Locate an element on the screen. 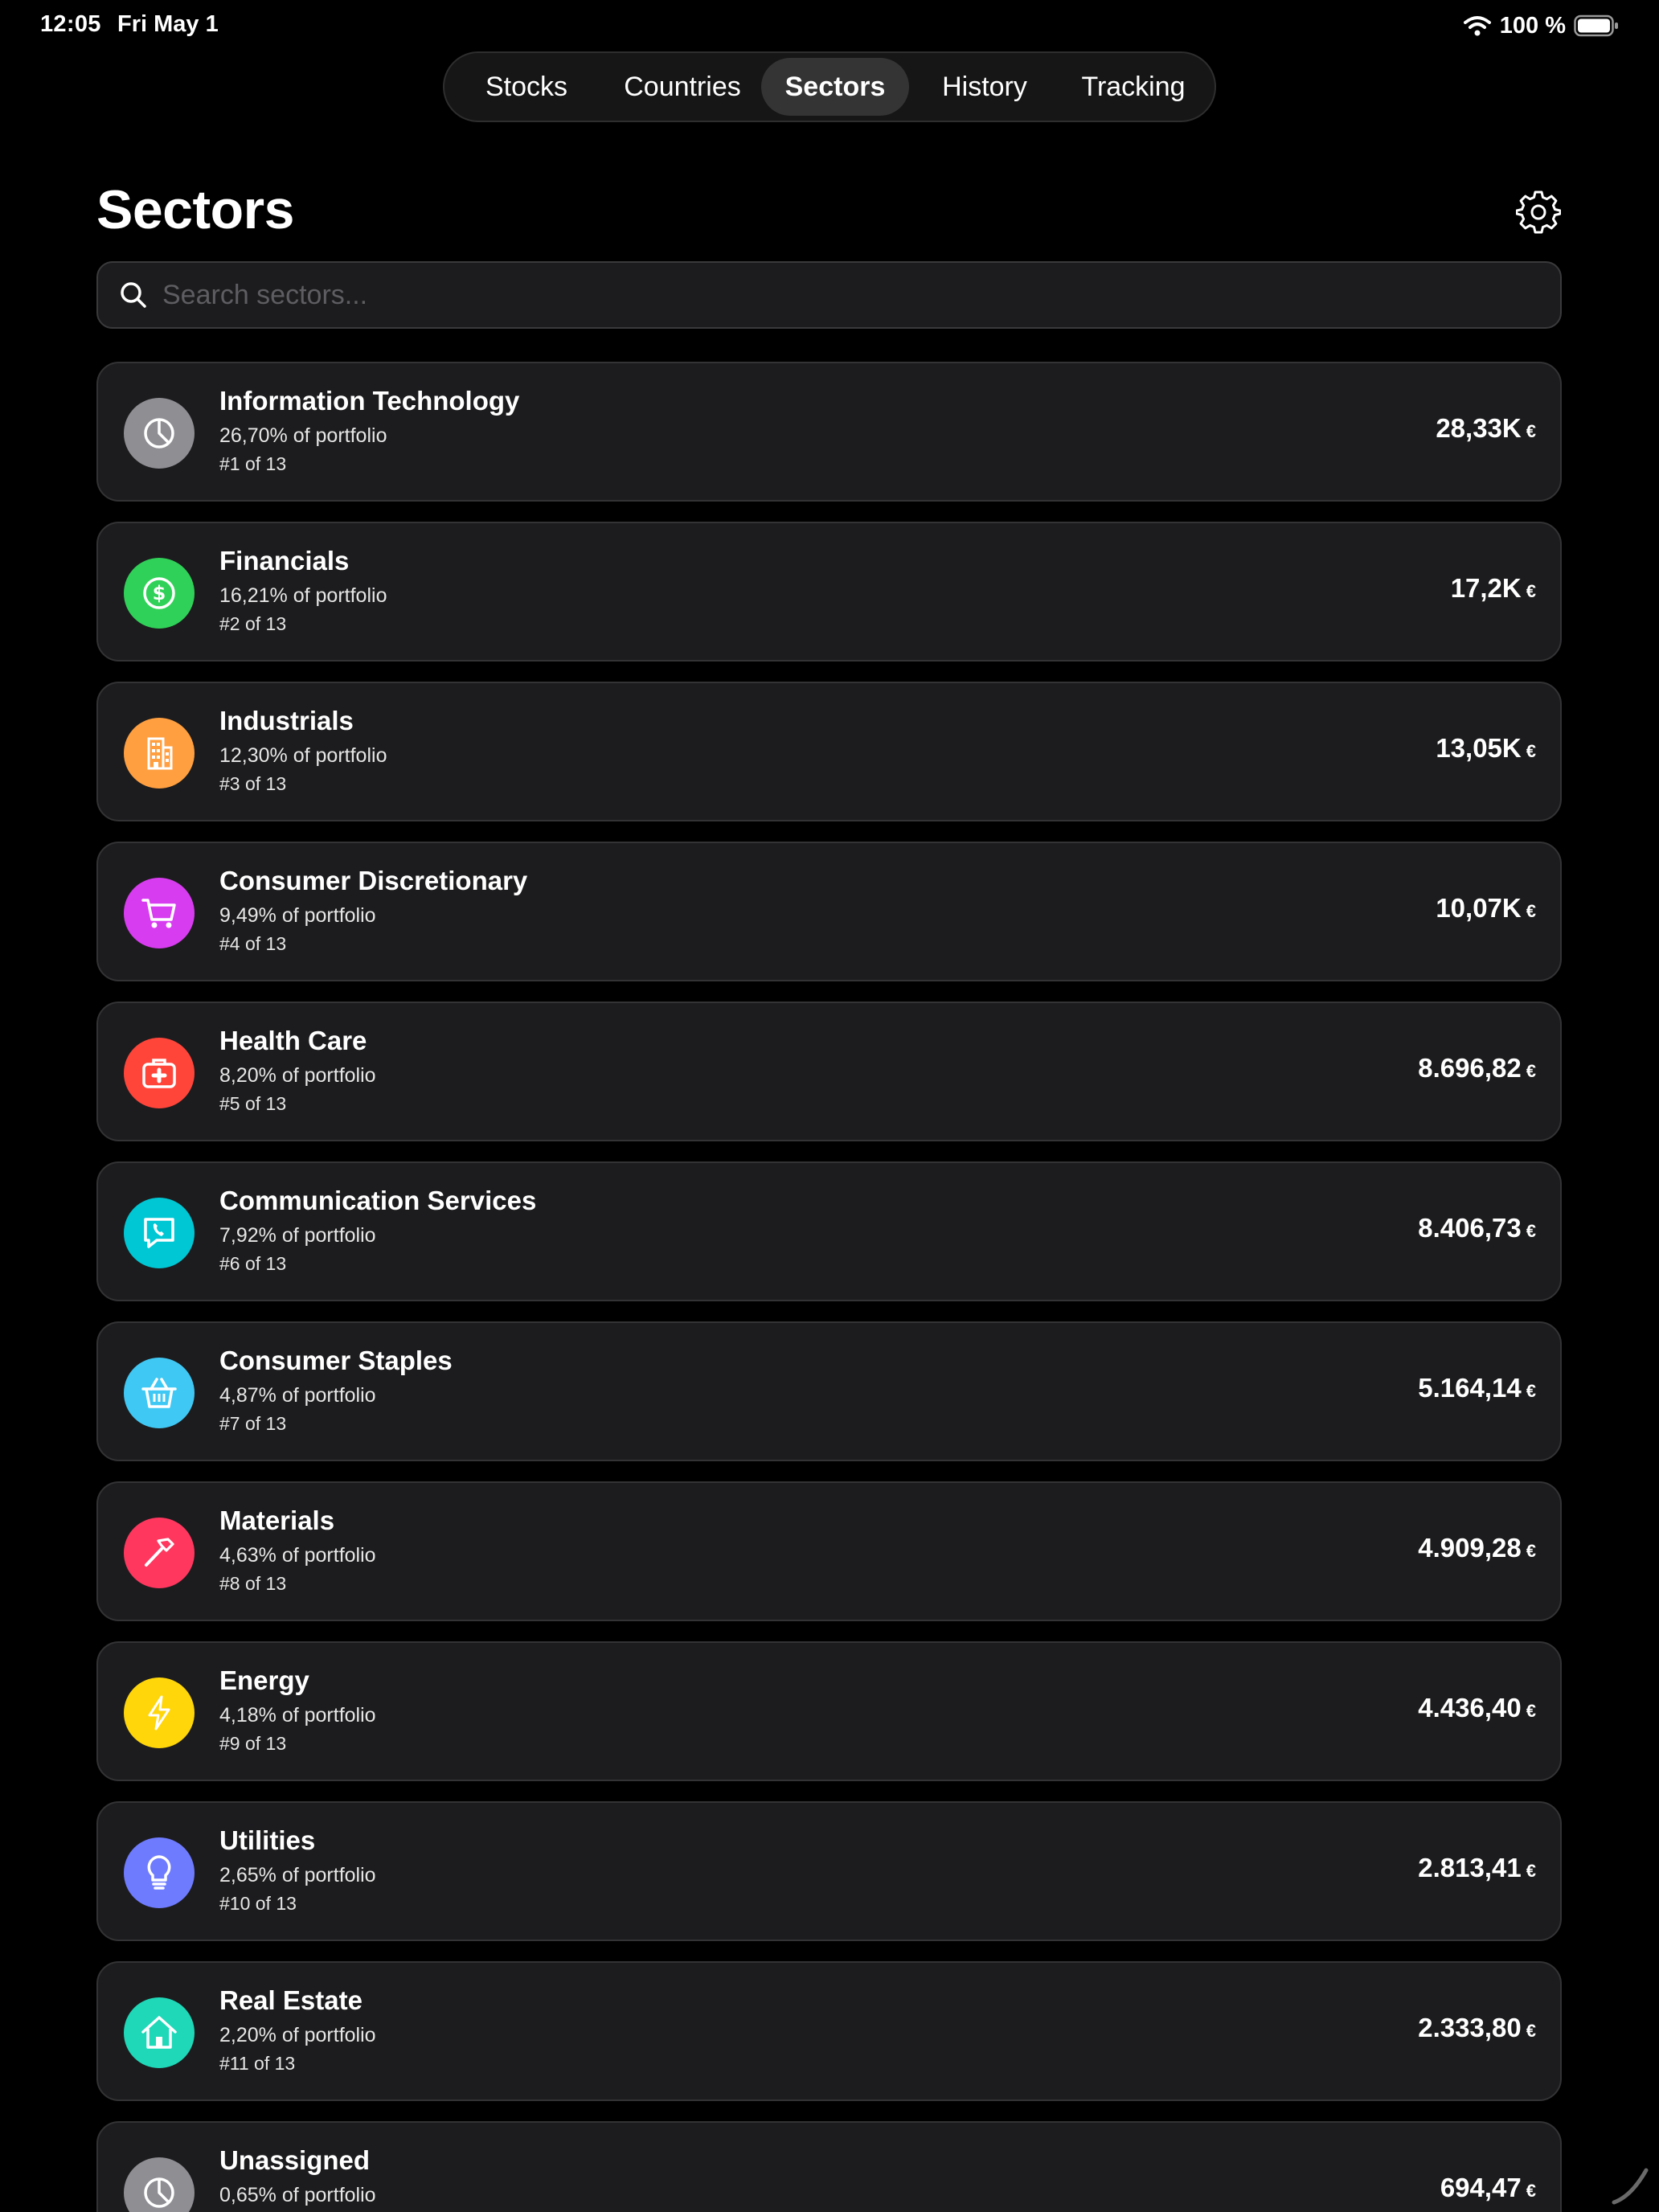  tab-countries: Countries is located at coordinates (682, 87).